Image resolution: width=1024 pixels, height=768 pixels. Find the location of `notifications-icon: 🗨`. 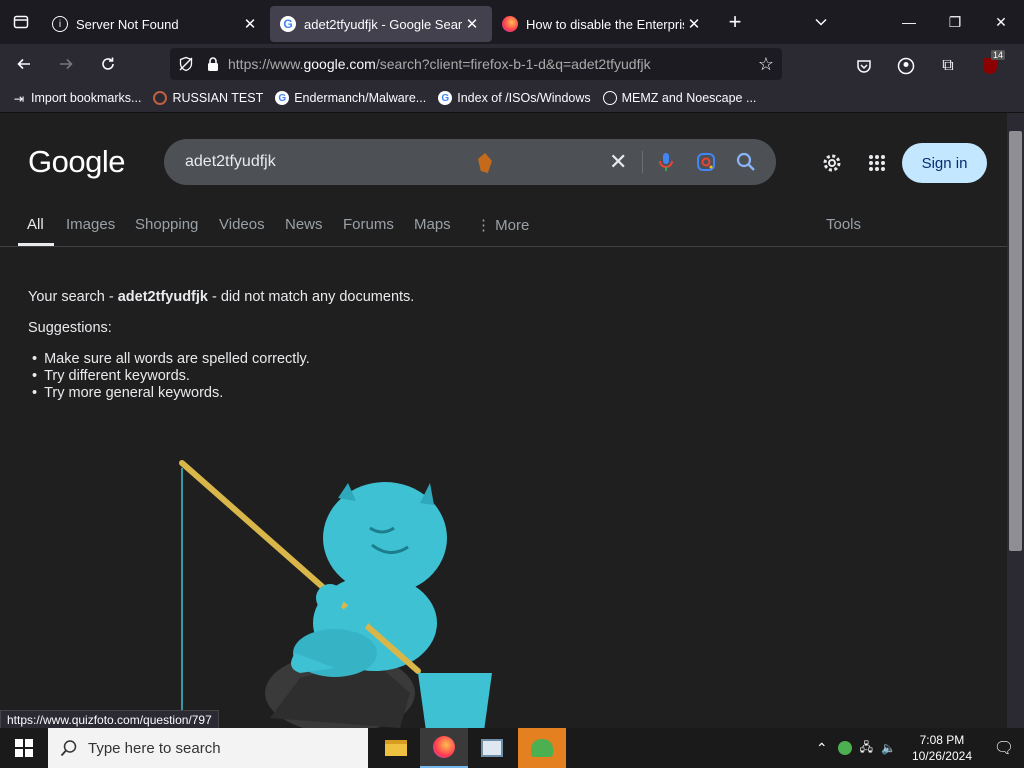

notifications-icon: 🗨 is located at coordinates (1004, 748).